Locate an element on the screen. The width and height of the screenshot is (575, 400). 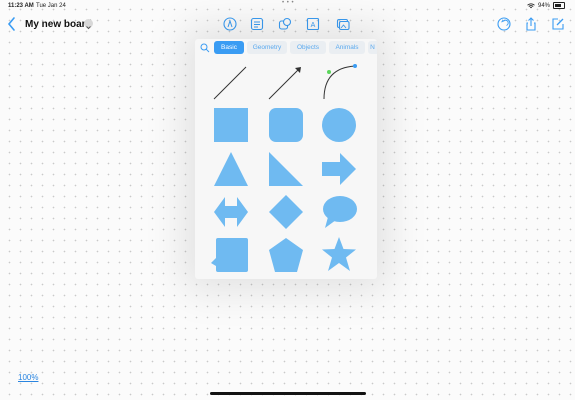
media-icon is located at coordinates (343, 24).